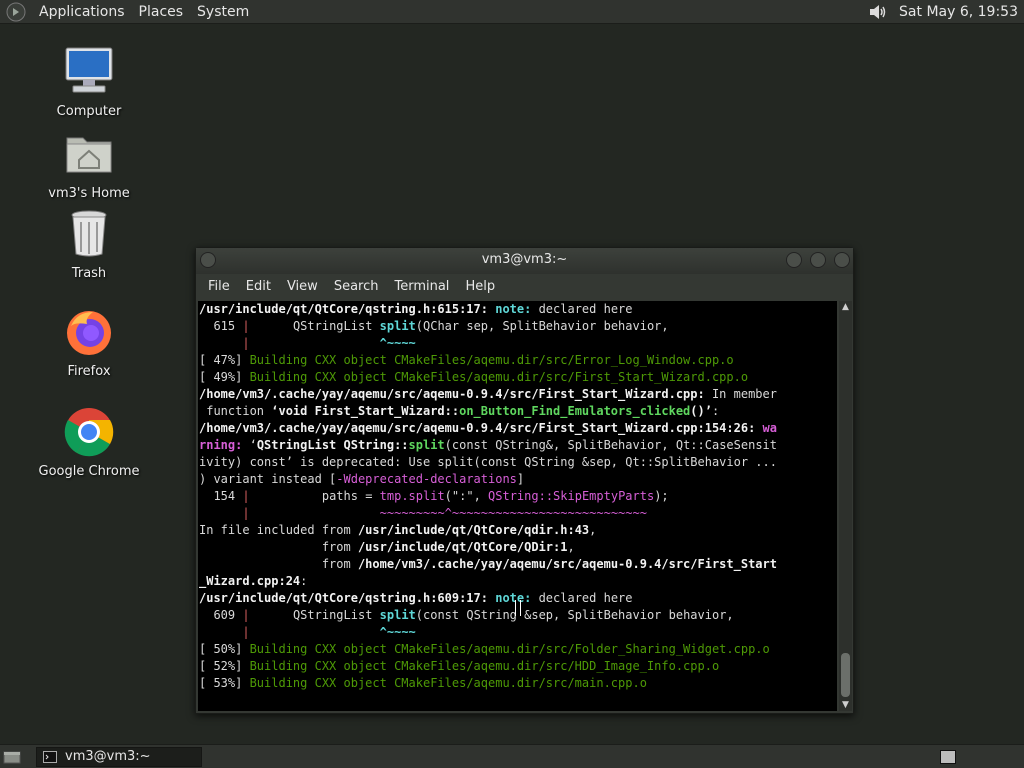  What do you see at coordinates (347, 309) in the screenshot?
I see `terminal-text: /usr/include/qt/QtCore/qstring.h:615:17:` at bounding box center [347, 309].